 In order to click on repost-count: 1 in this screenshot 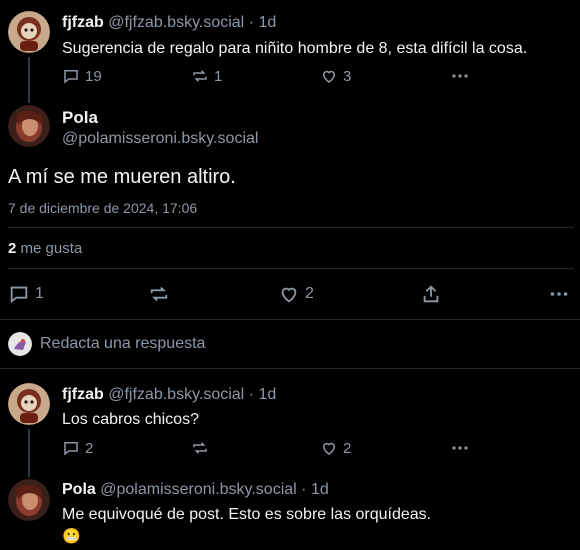, I will do `click(218, 76)`.